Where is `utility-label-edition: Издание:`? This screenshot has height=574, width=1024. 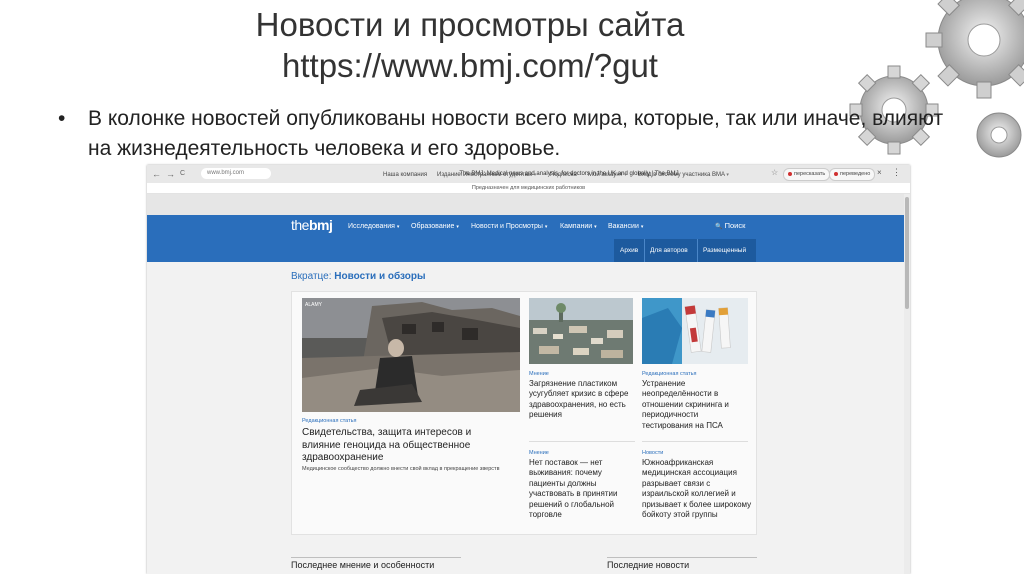
utility-label-edition: Издание: is located at coordinates (450, 175).